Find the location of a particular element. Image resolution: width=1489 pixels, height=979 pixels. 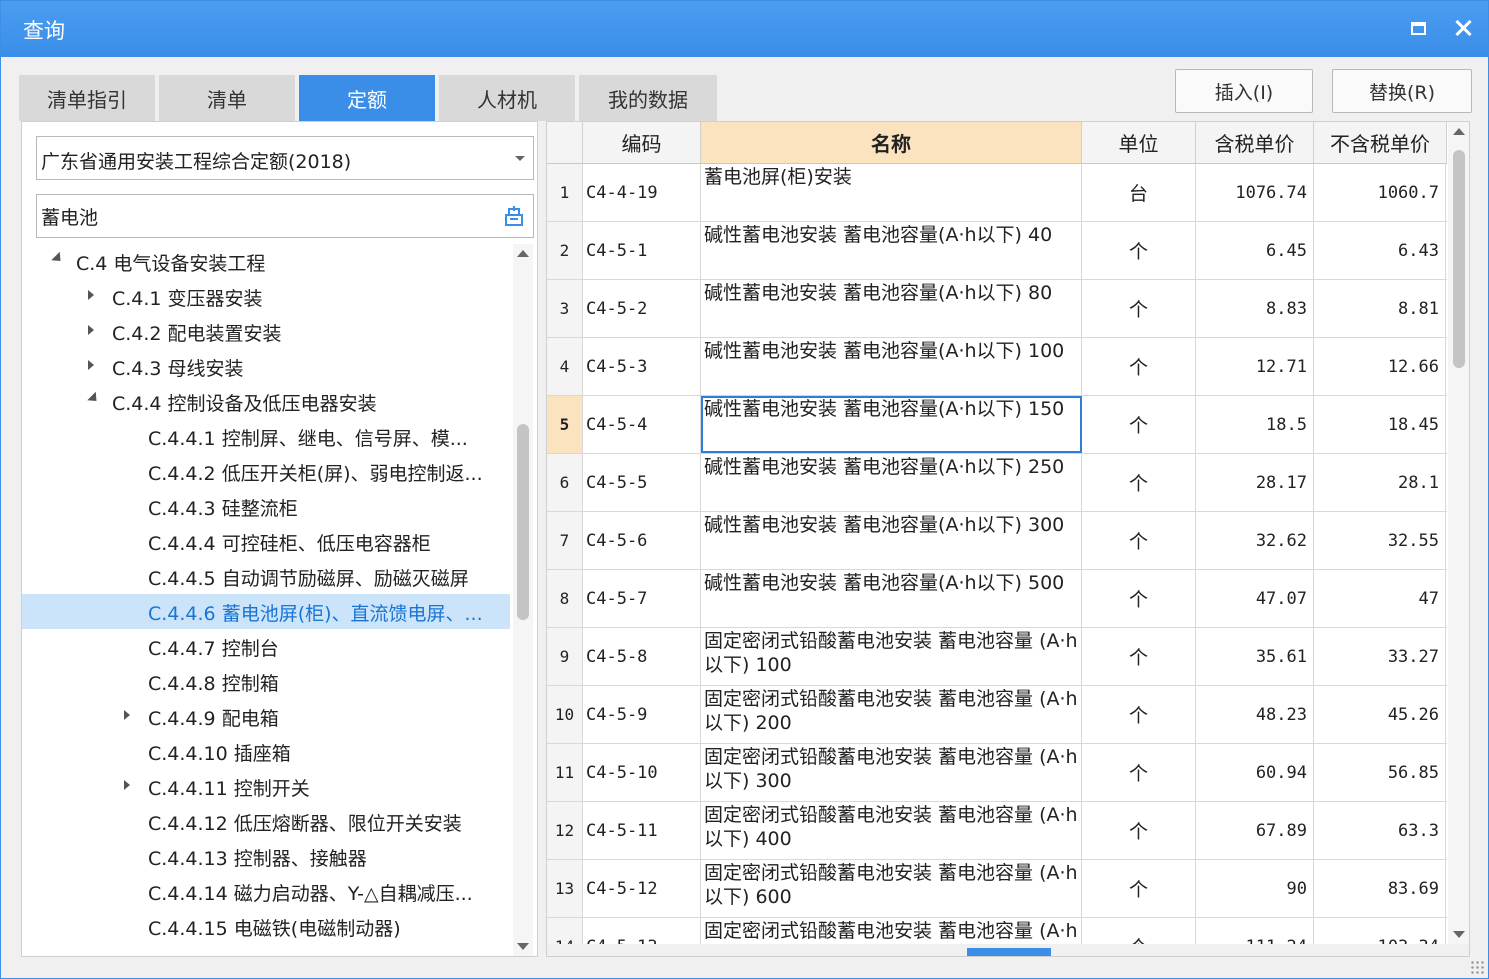

name-cell: 碱性蓄电池安装 蓄电池容量(A·h以下) 500 is located at coordinates (891, 598).